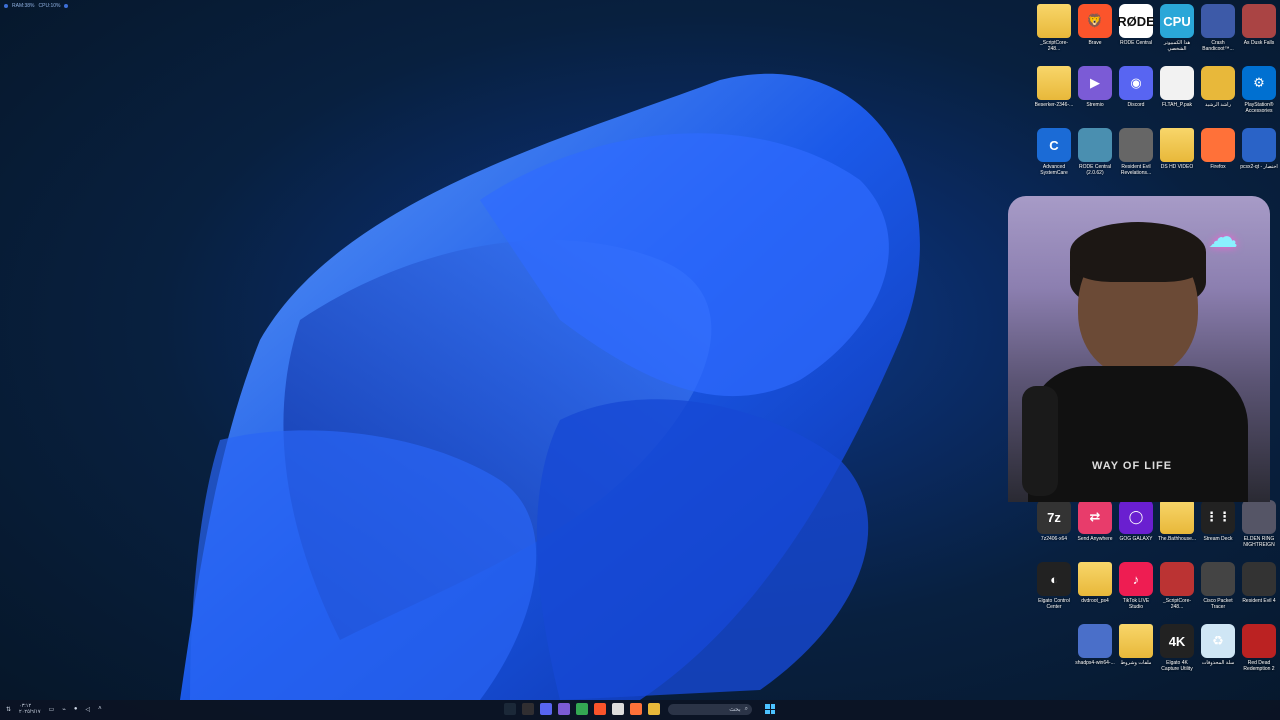 The height and width of the screenshot is (720, 1280). Describe the element at coordinates (1136, 83) in the screenshot. I see `discord-icon: ◉` at that location.